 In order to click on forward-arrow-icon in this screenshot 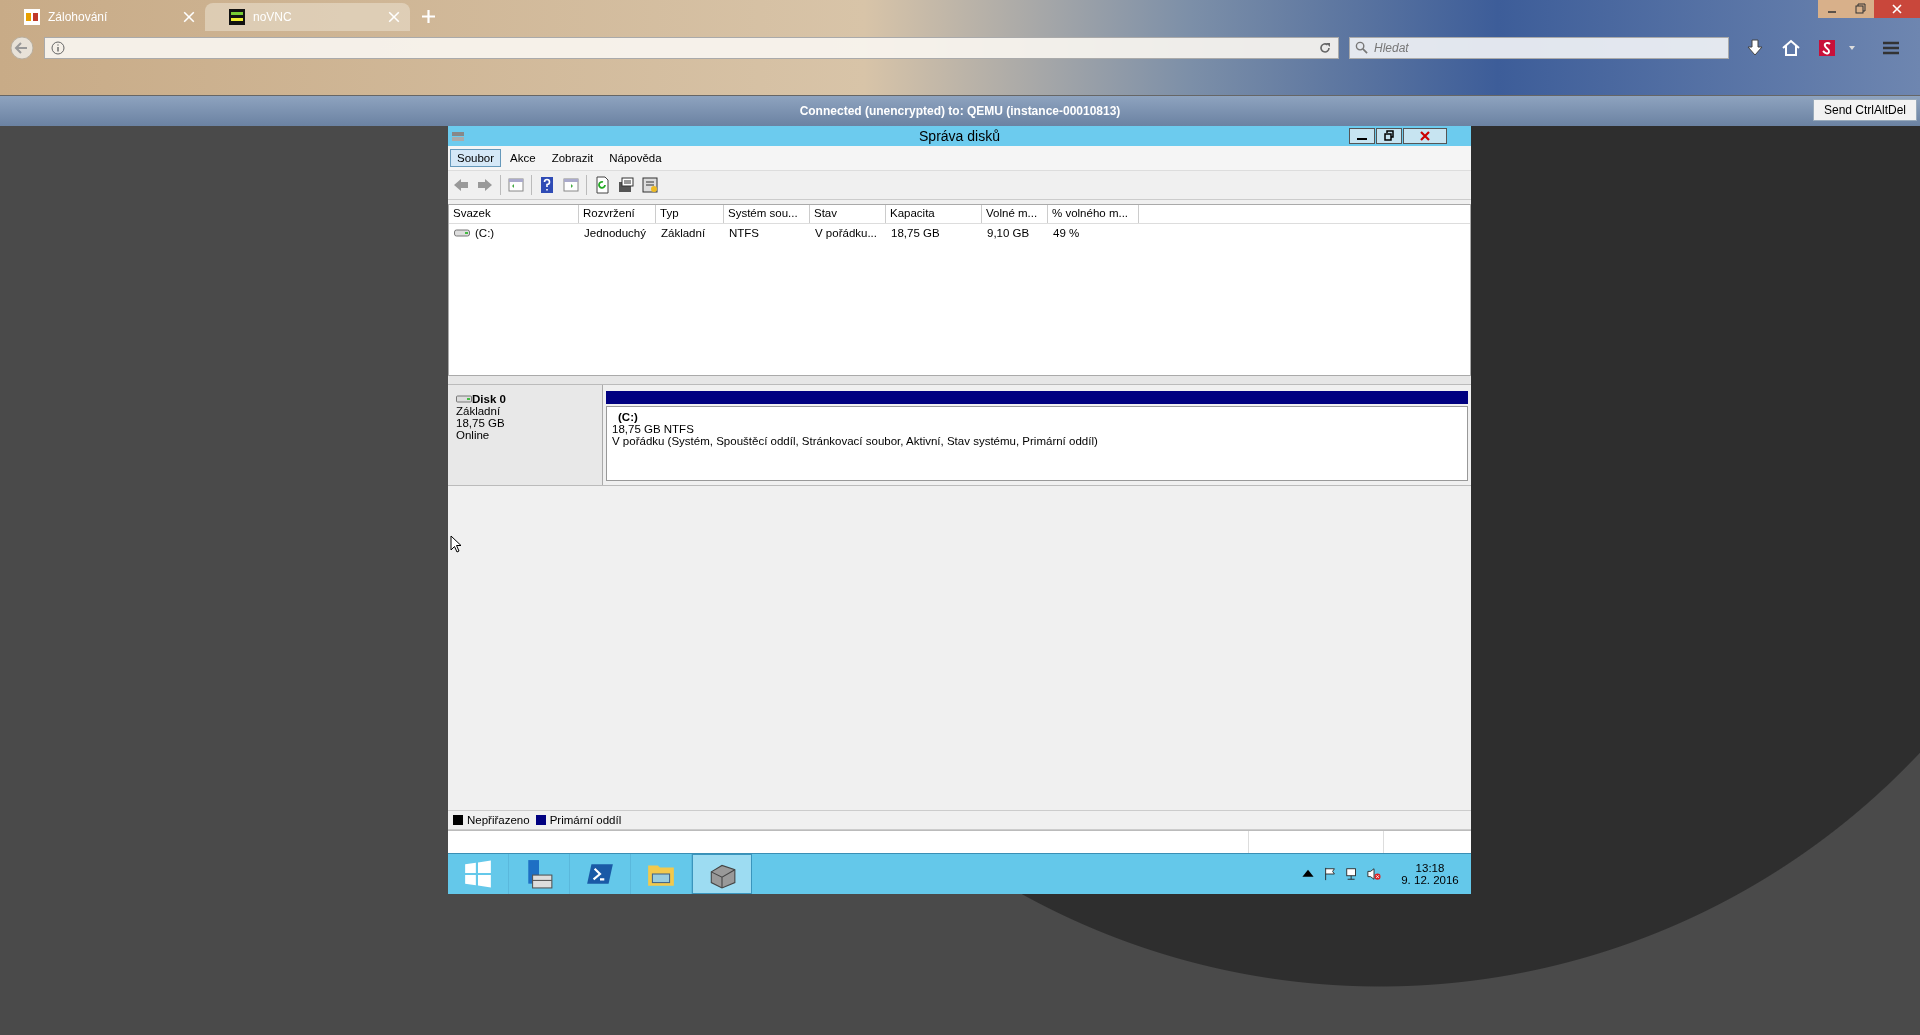, I will do `click(485, 185)`.